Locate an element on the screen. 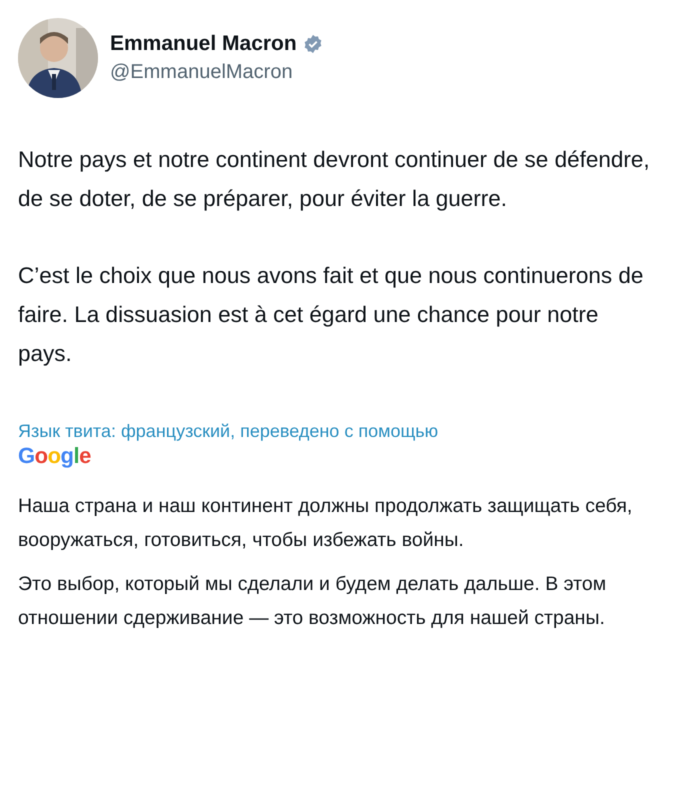 This screenshot has width=674, height=800. translated-text: Это выбор, который мы сделали и будем делать дальше. В этом отношении сдерживание — это возможность для нашей страны. is located at coordinates (313, 601).